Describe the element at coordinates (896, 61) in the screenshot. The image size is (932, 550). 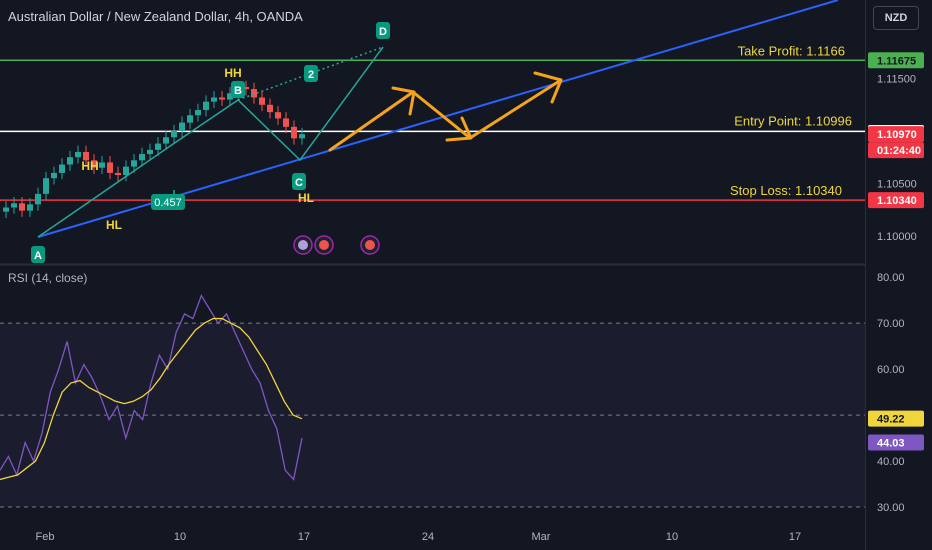
I see `take-profit-price-label: 1.11675` at that location.